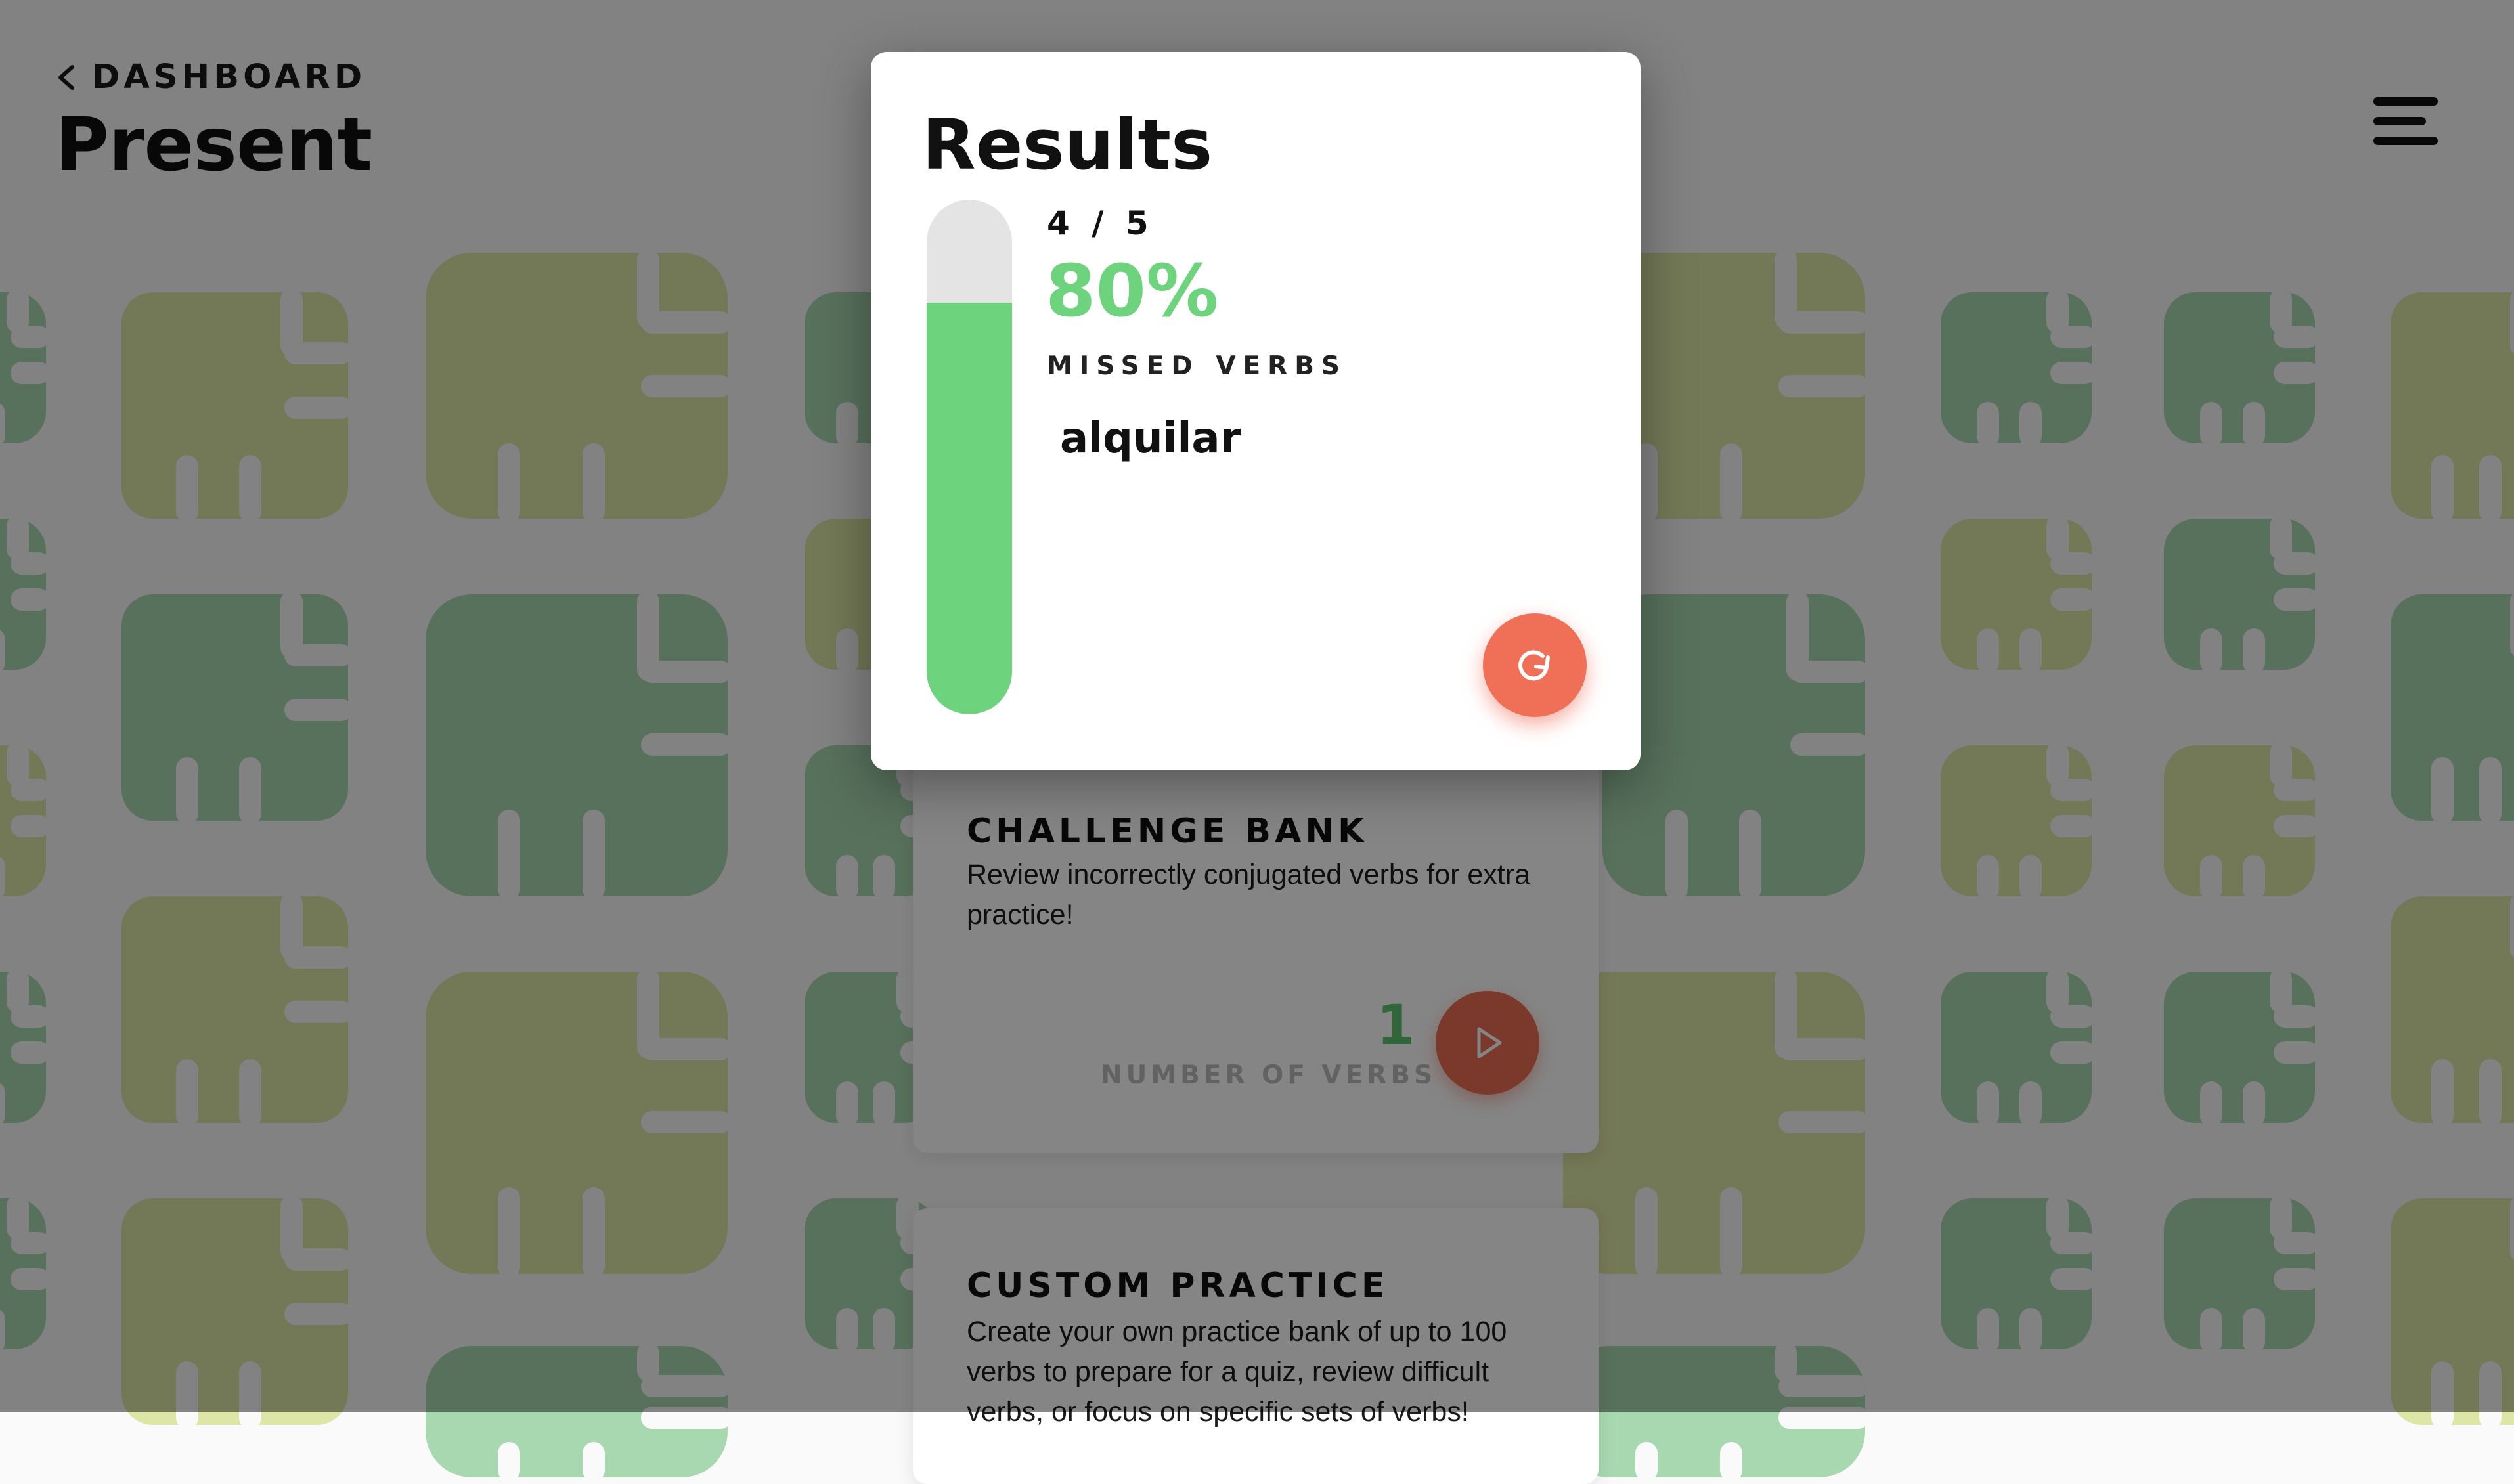  I want to click on missed-verb-item: alquilar, so click(1150, 438).